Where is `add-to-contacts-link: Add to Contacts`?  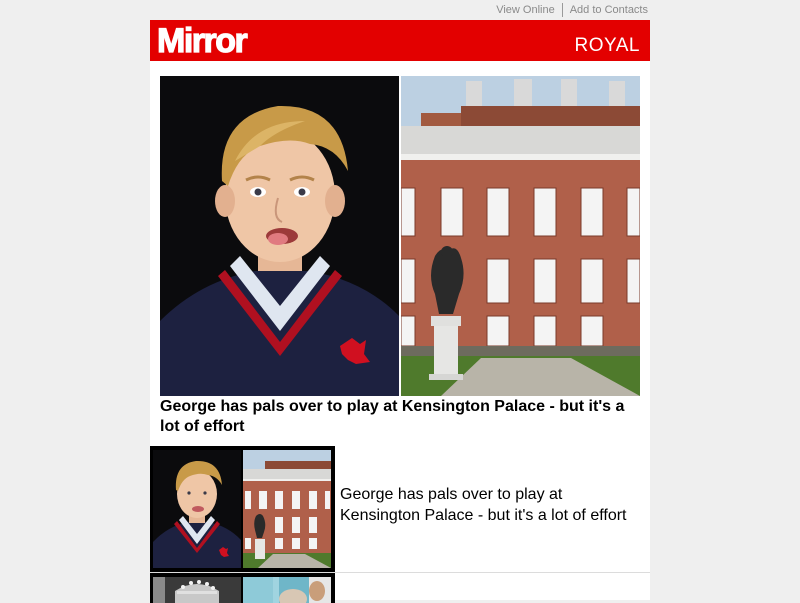
add-to-contacts-link: Add to Contacts is located at coordinates (609, 10).